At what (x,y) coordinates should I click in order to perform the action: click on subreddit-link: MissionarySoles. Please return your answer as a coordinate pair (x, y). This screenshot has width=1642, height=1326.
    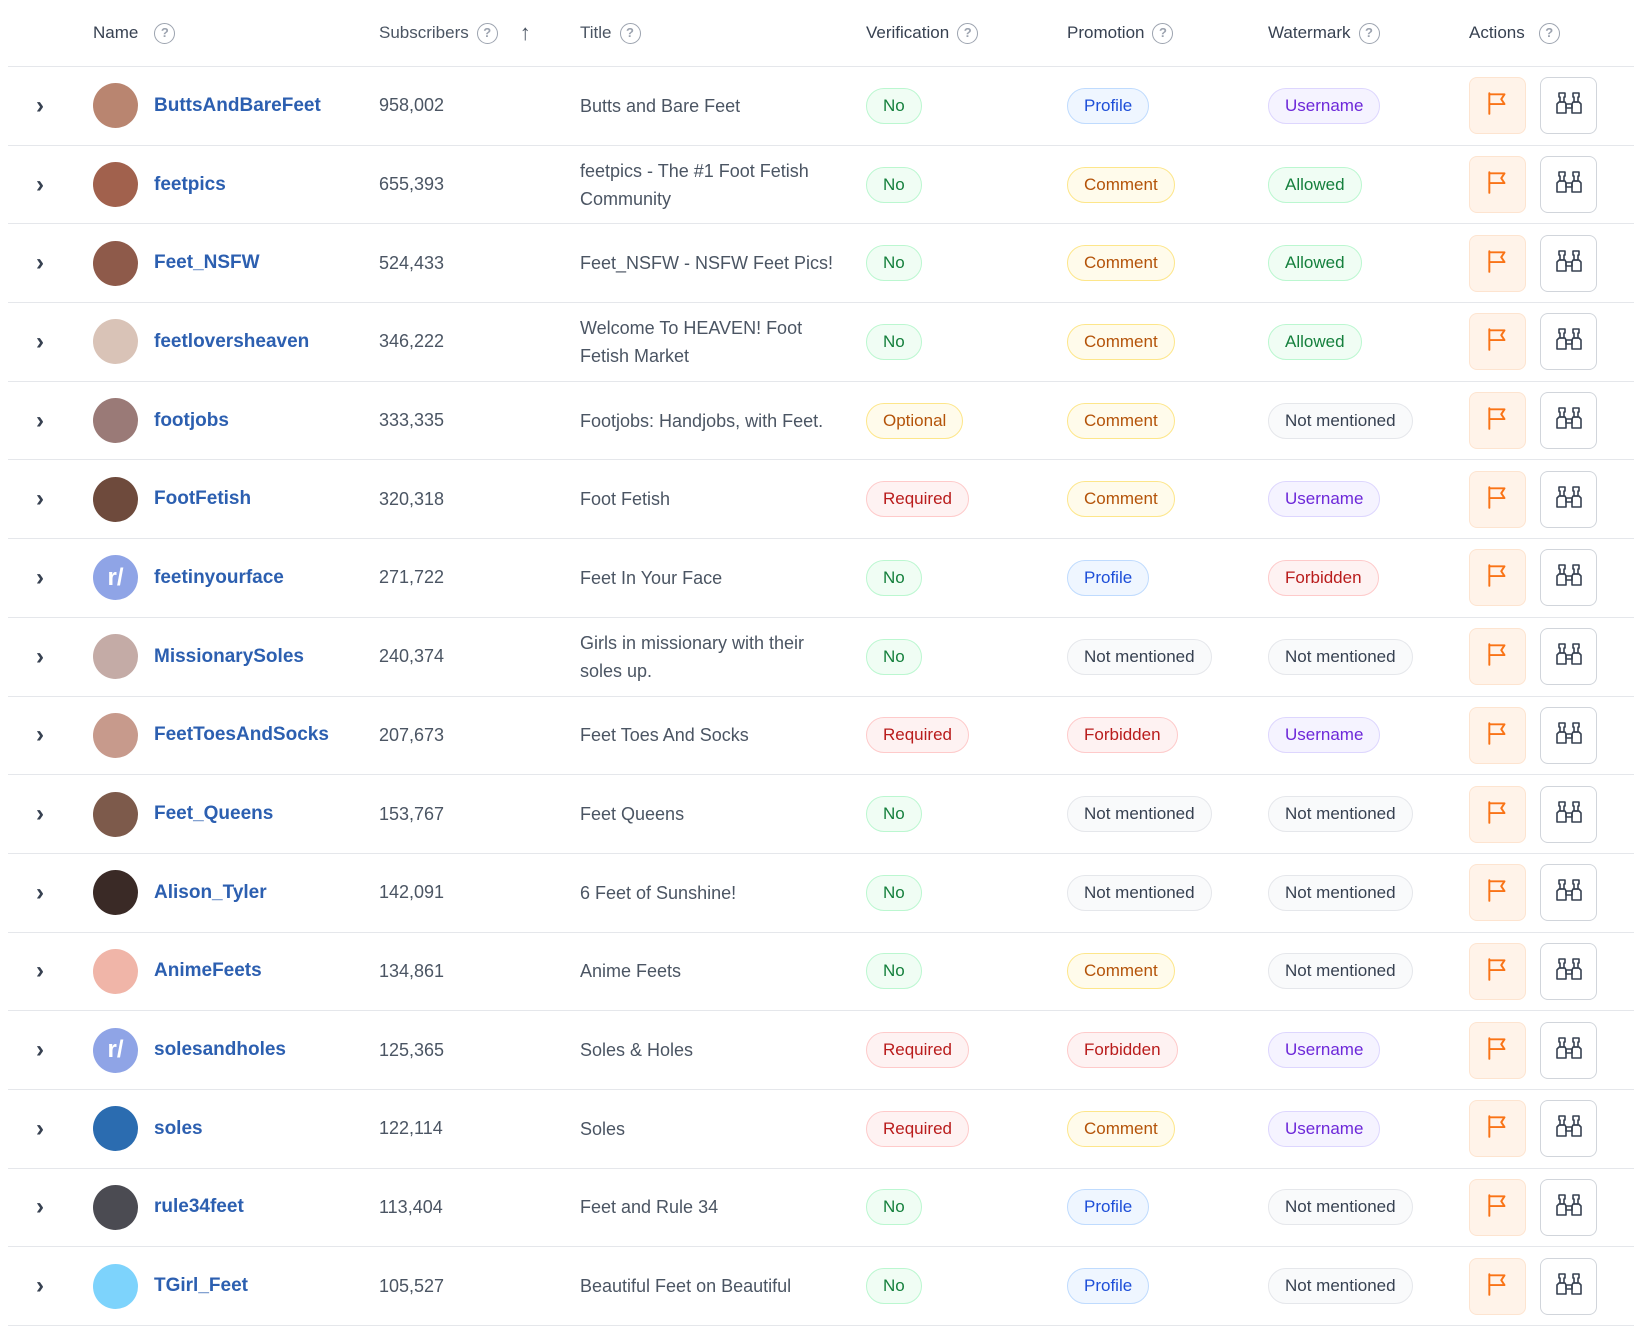
    Looking at the image, I should click on (229, 657).